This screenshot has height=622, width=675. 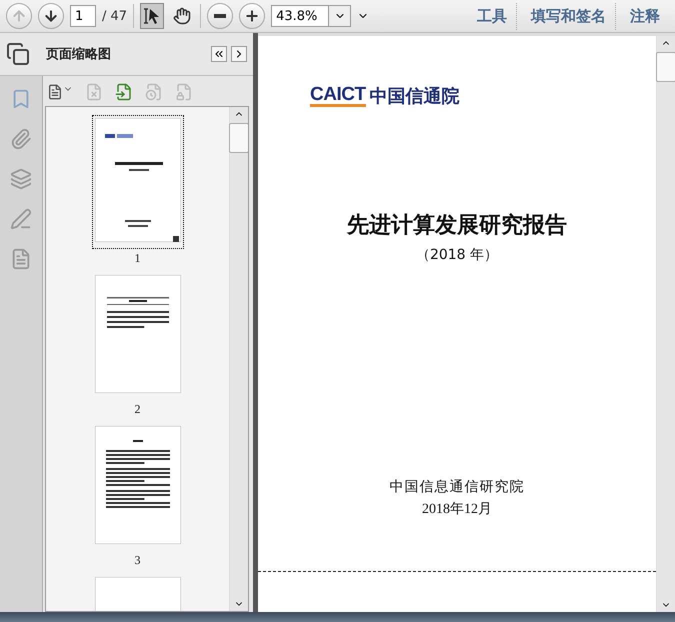 What do you see at coordinates (338, 96) in the screenshot?
I see `logo-mark: CAICT` at bounding box center [338, 96].